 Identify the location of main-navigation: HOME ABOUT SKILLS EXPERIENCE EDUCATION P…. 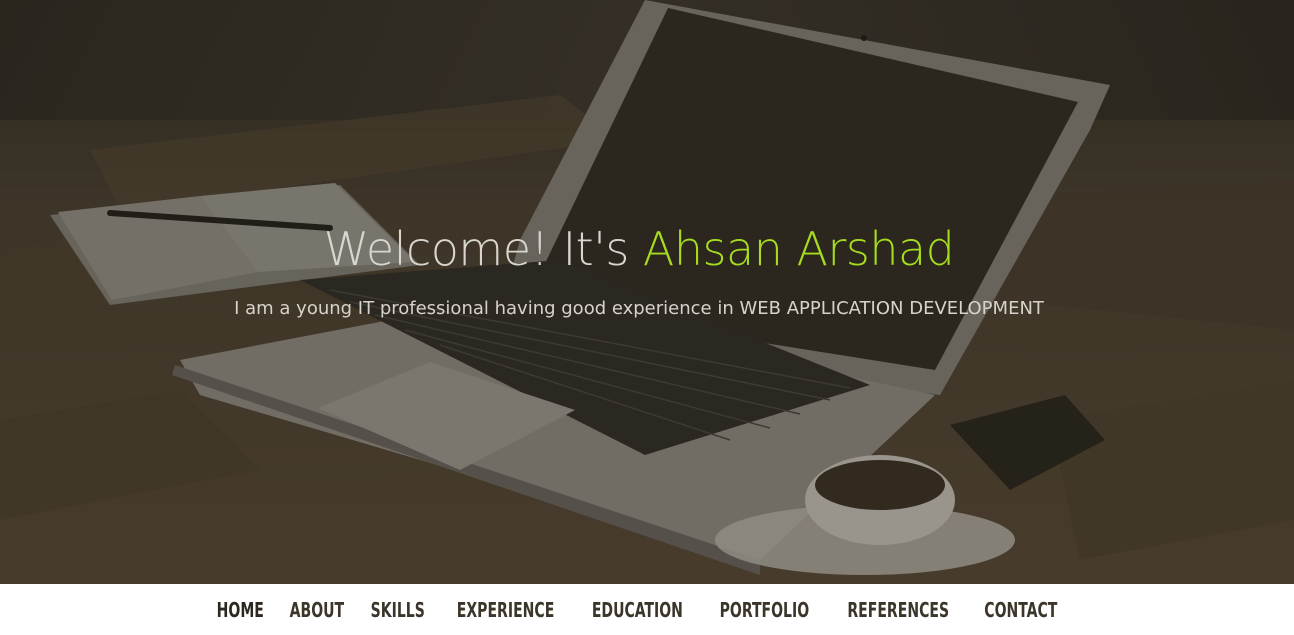
(647, 609).